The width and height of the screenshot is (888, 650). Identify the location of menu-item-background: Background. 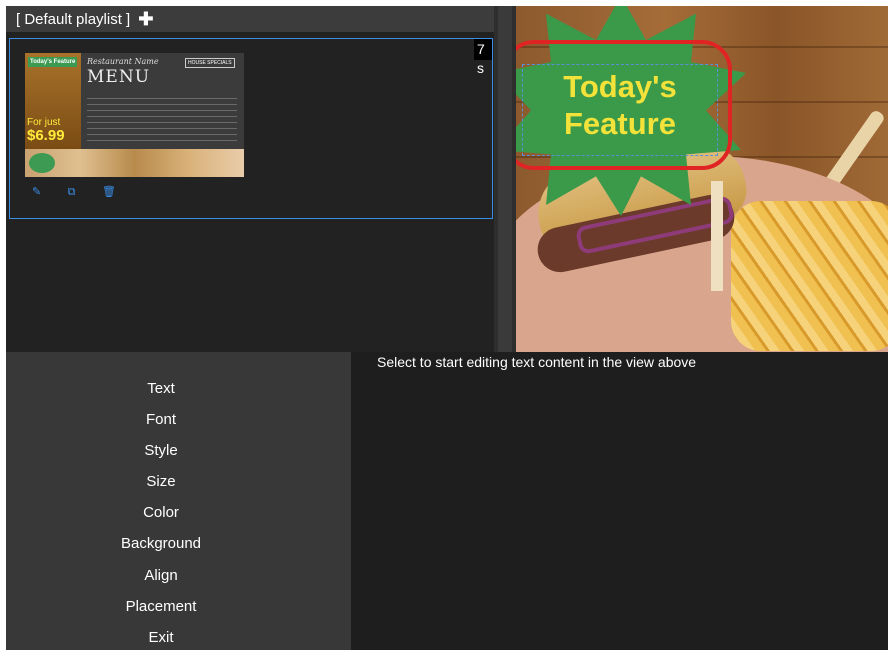
(161, 543).